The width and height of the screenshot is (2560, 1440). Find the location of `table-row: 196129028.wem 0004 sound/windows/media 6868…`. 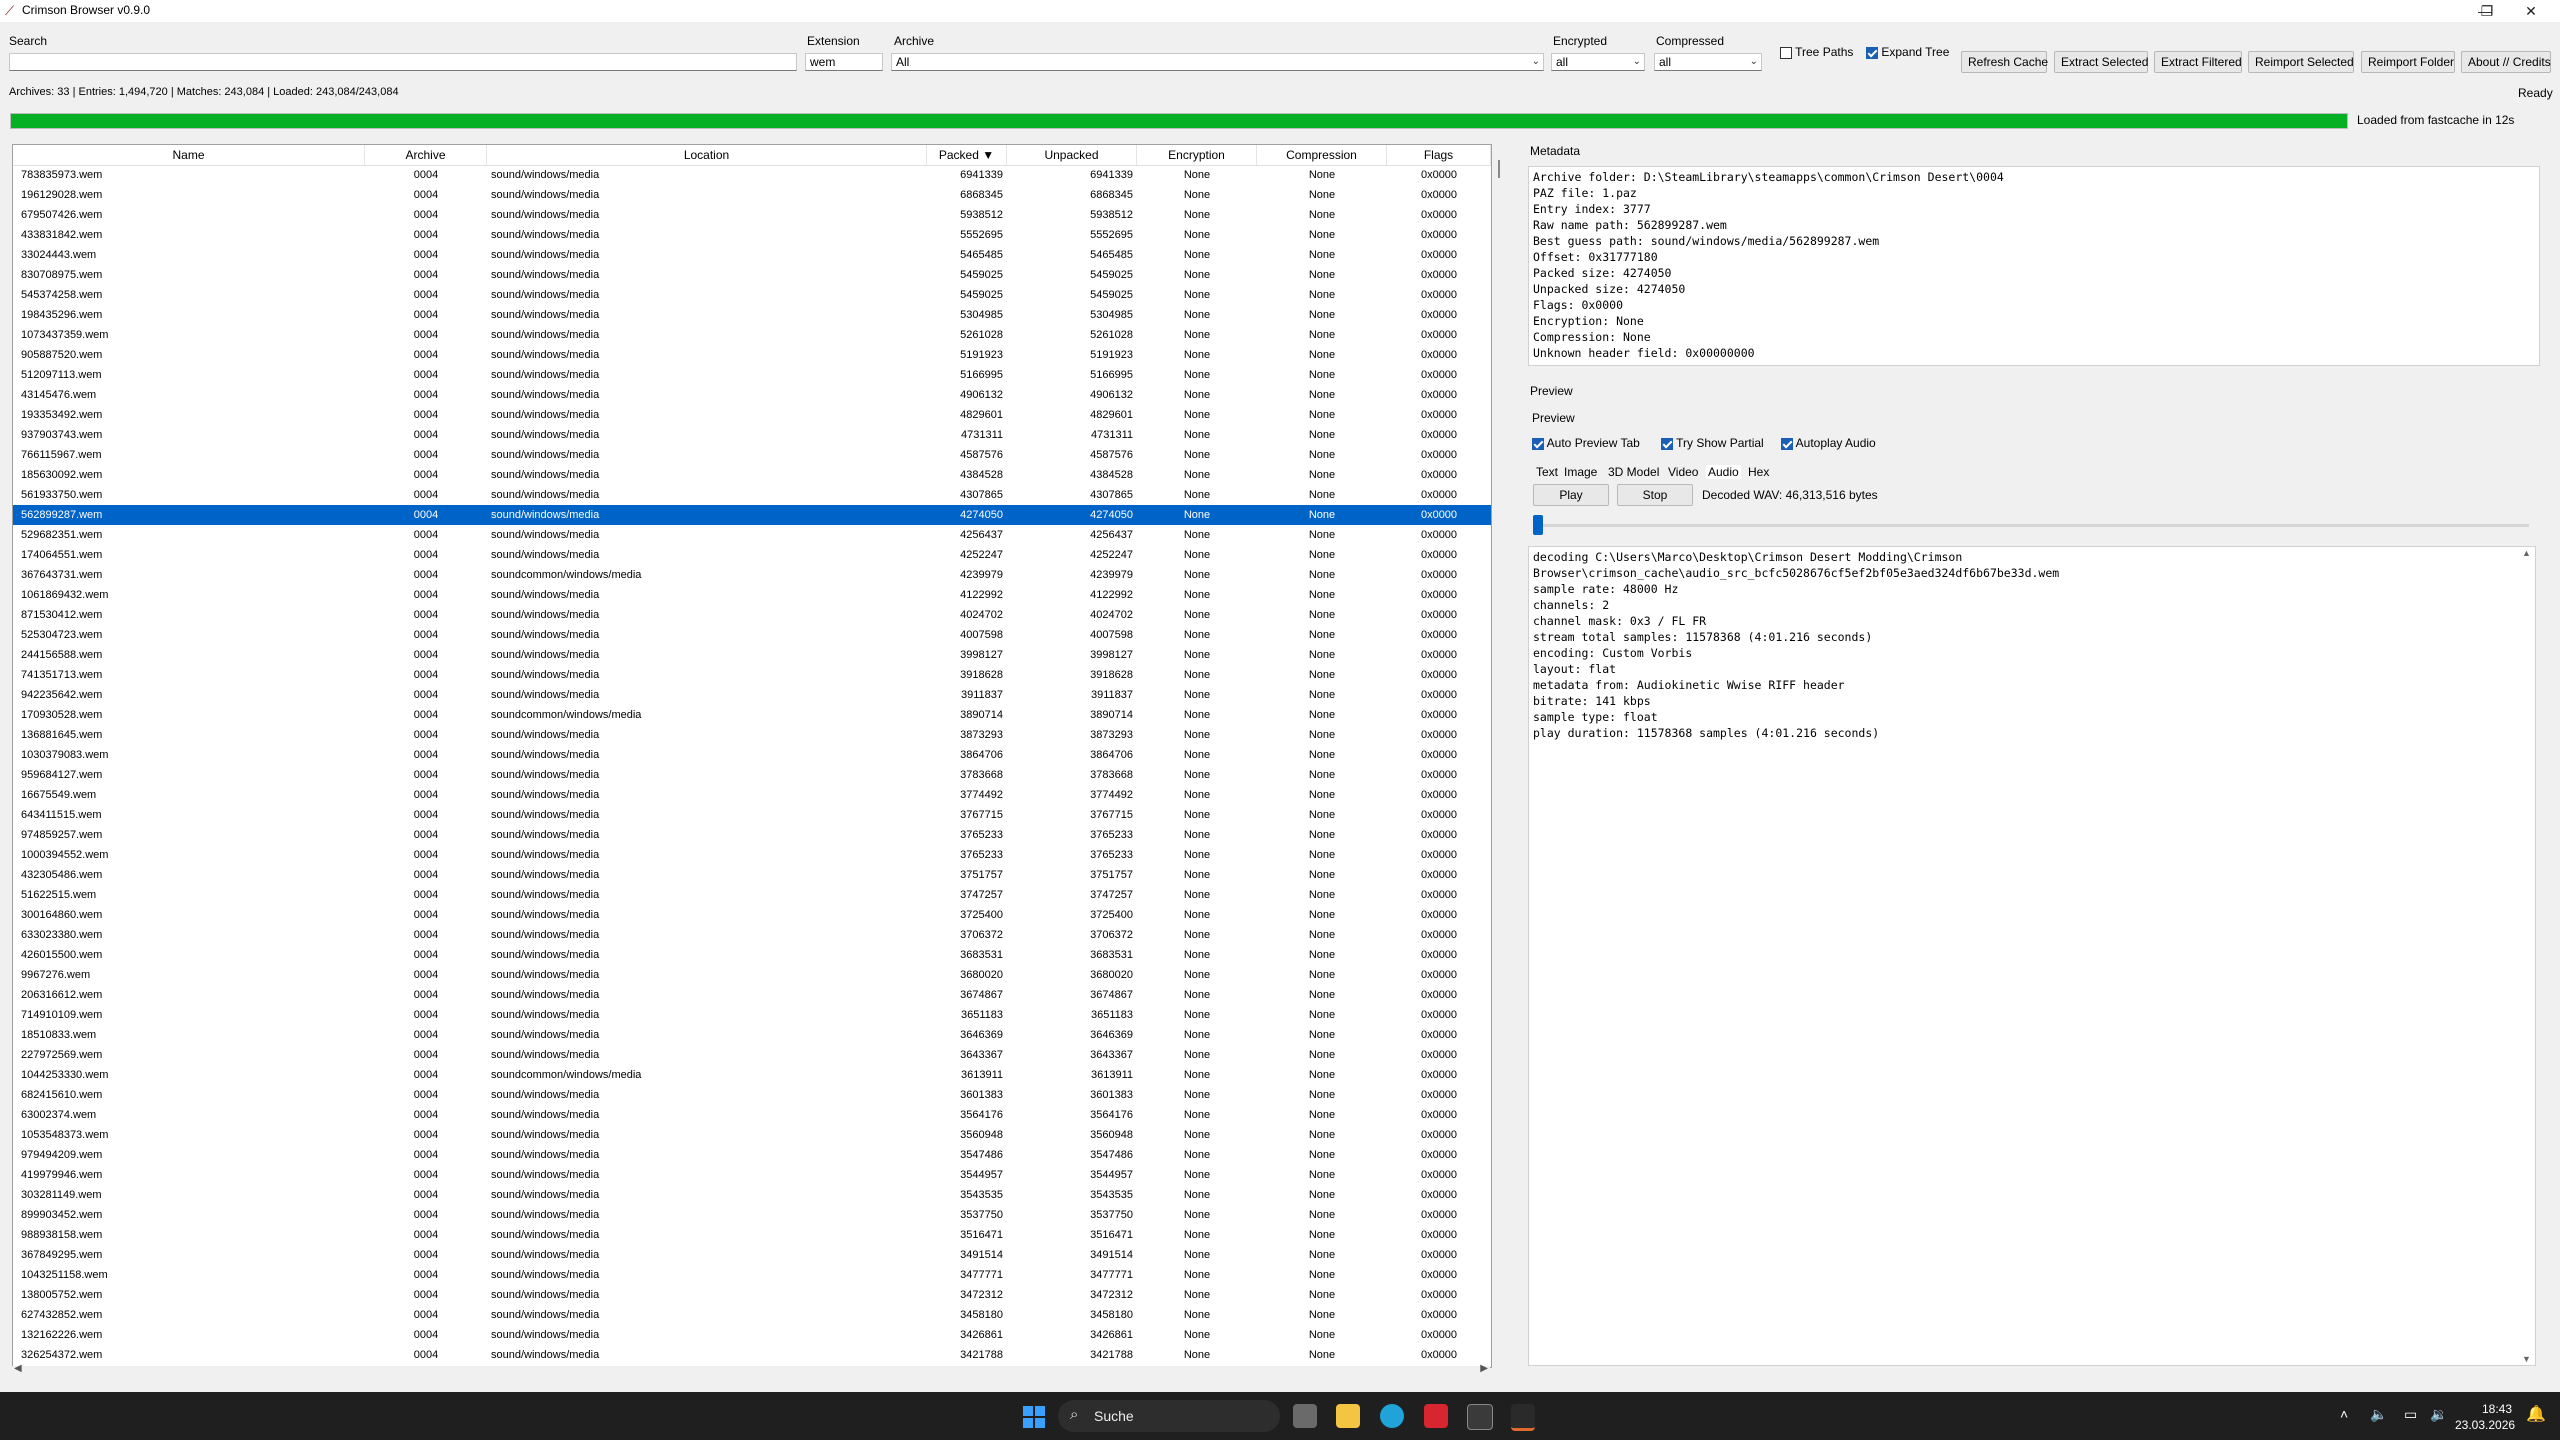

table-row: 196129028.wem 0004 sound/windows/media 6868… is located at coordinates (752, 195).